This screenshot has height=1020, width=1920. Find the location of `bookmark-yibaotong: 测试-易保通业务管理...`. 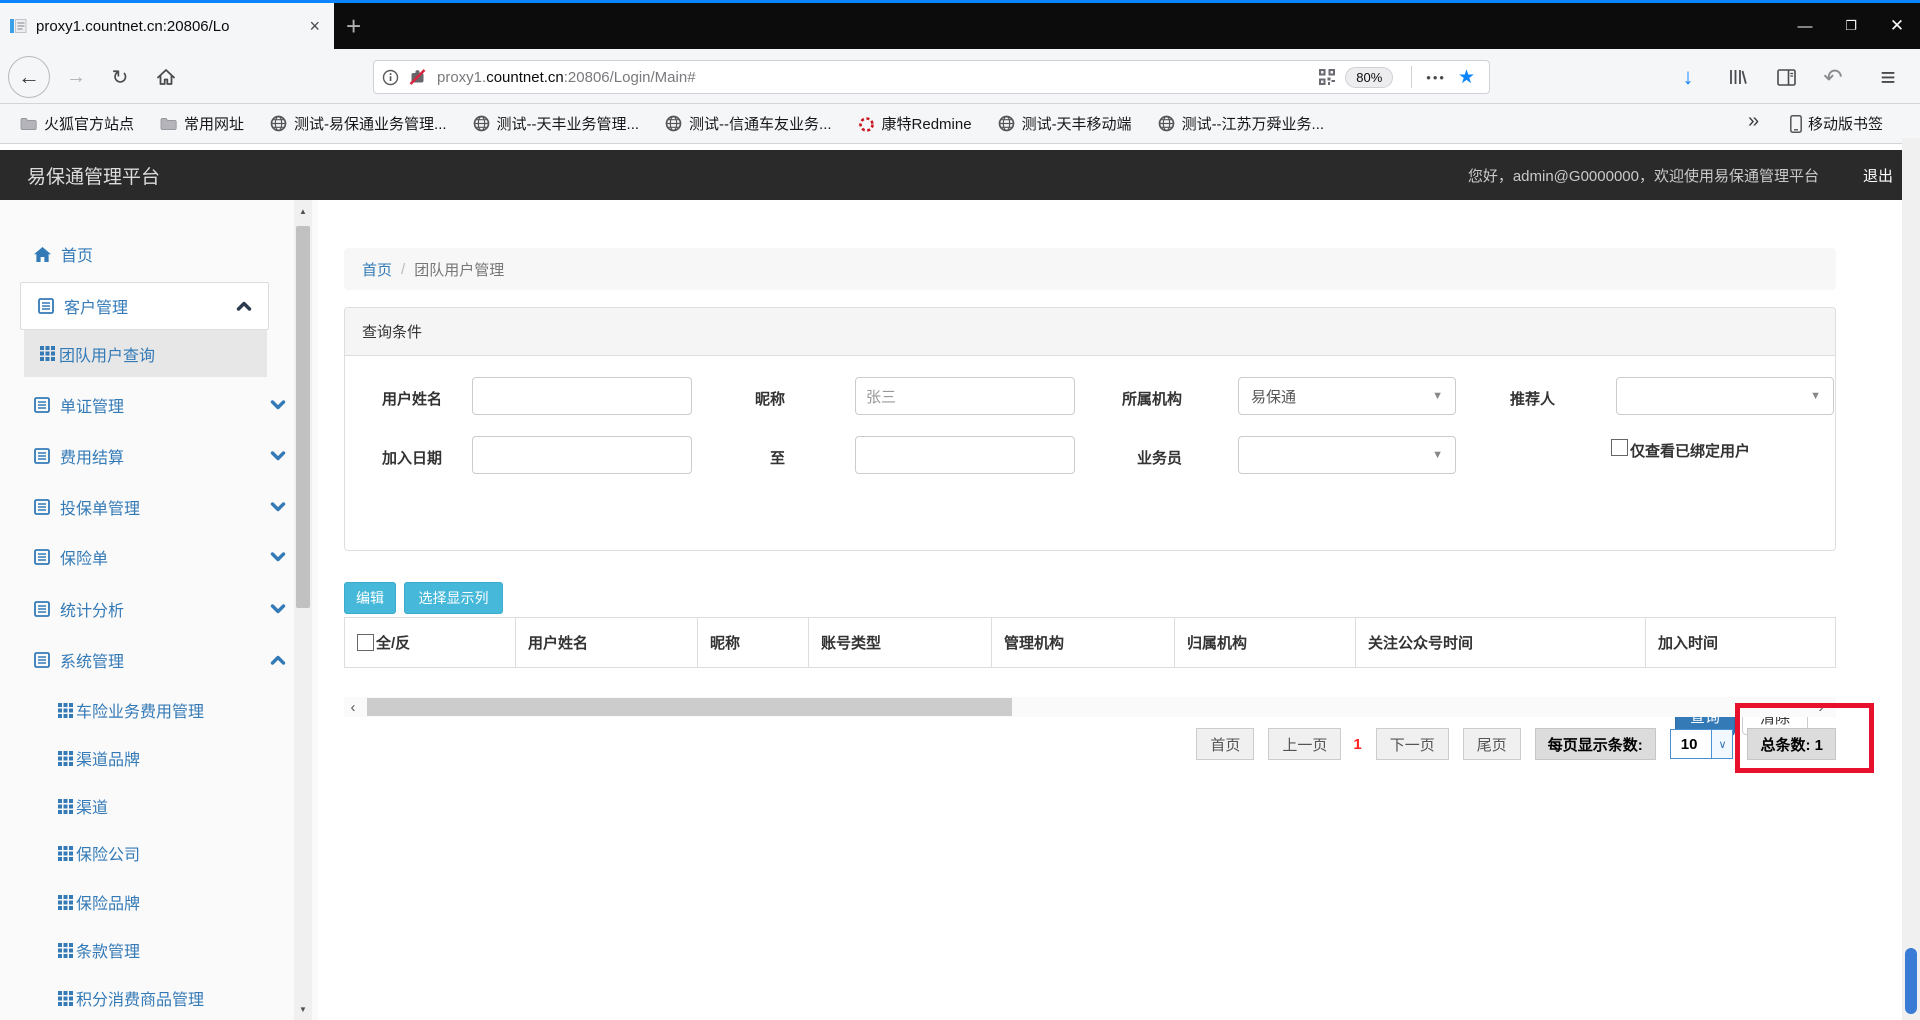

bookmark-yibaotong: 测试-易保通业务管理... is located at coordinates (358, 123).